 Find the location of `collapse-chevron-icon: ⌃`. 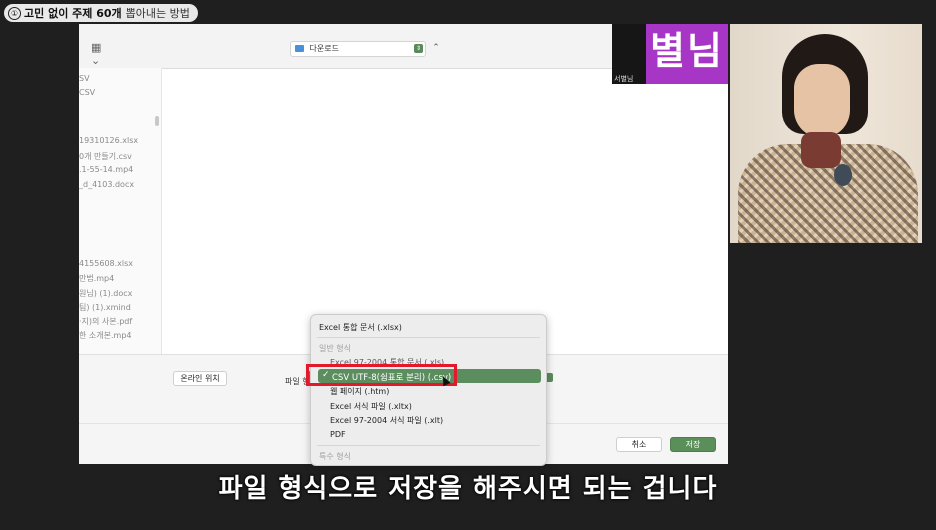

collapse-chevron-icon: ⌃ is located at coordinates (436, 48).